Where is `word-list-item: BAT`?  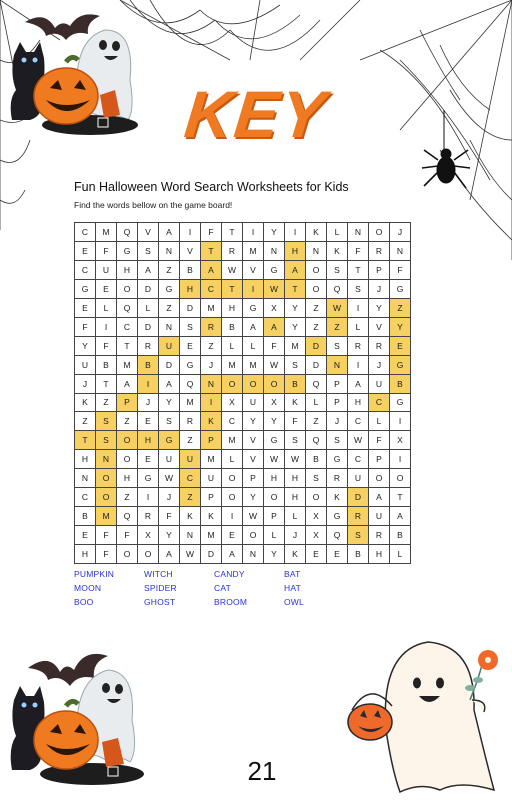
word-list-item: BAT is located at coordinates (292, 574).